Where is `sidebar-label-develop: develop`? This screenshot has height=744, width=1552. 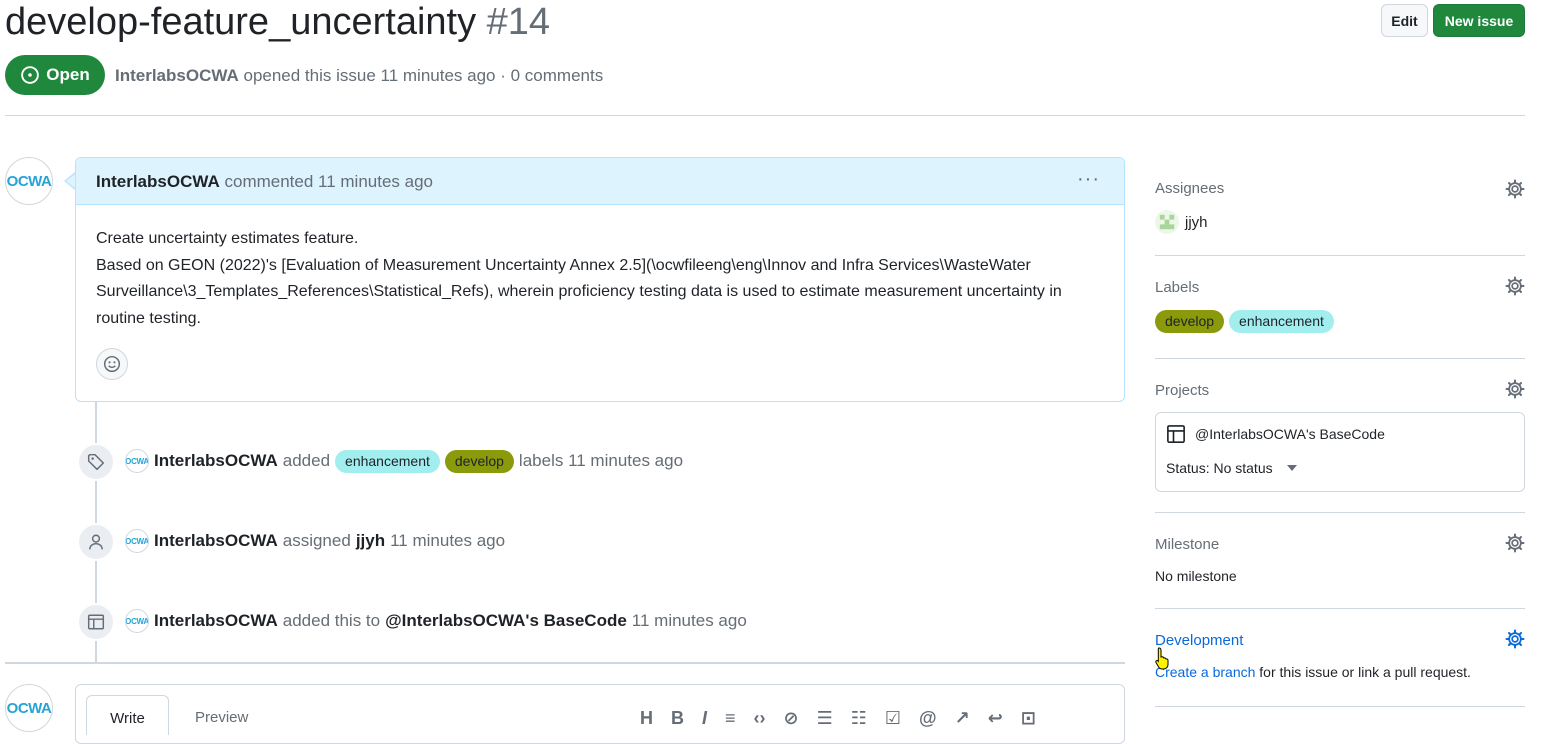 sidebar-label-develop: develop is located at coordinates (1190, 321).